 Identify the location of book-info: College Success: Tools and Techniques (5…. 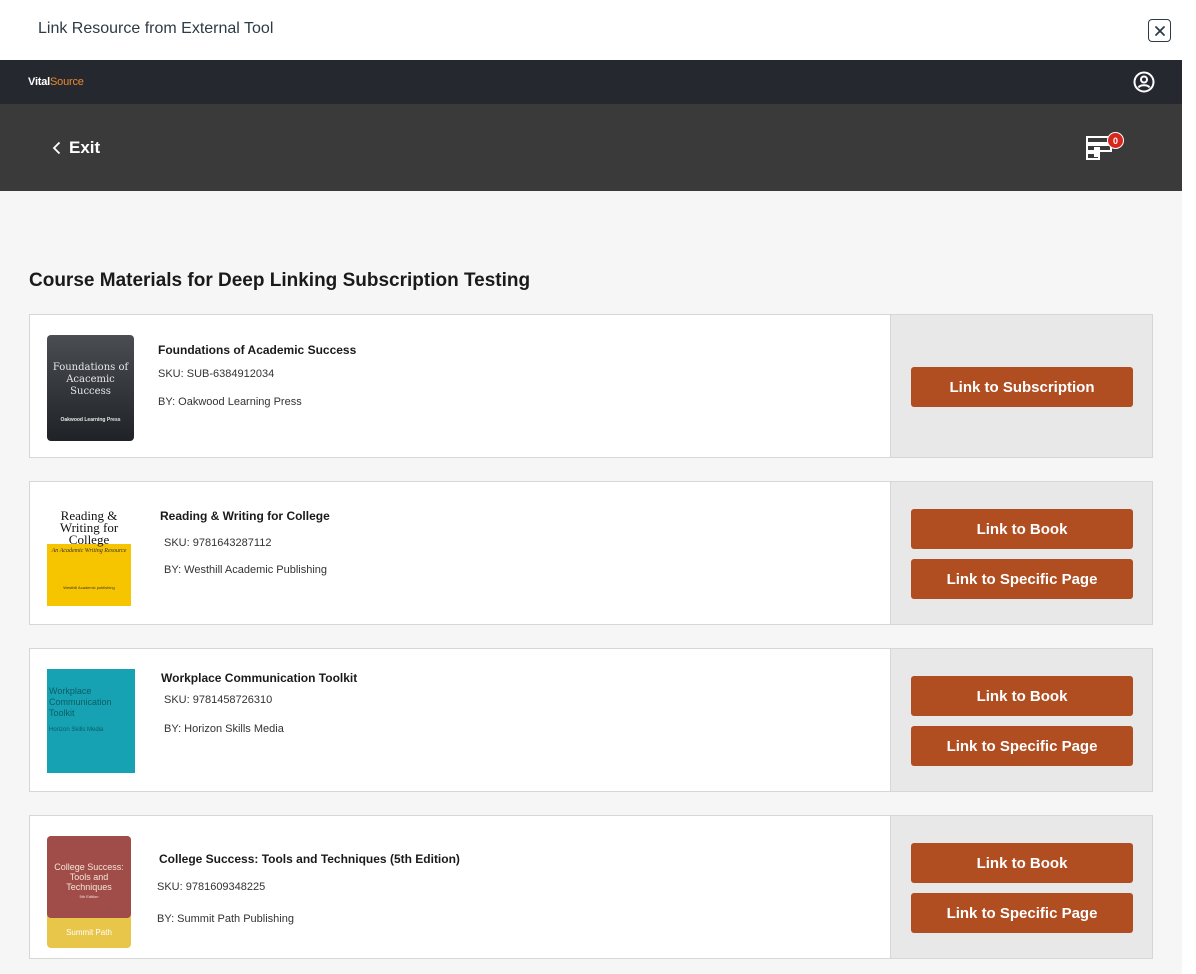
(309, 859).